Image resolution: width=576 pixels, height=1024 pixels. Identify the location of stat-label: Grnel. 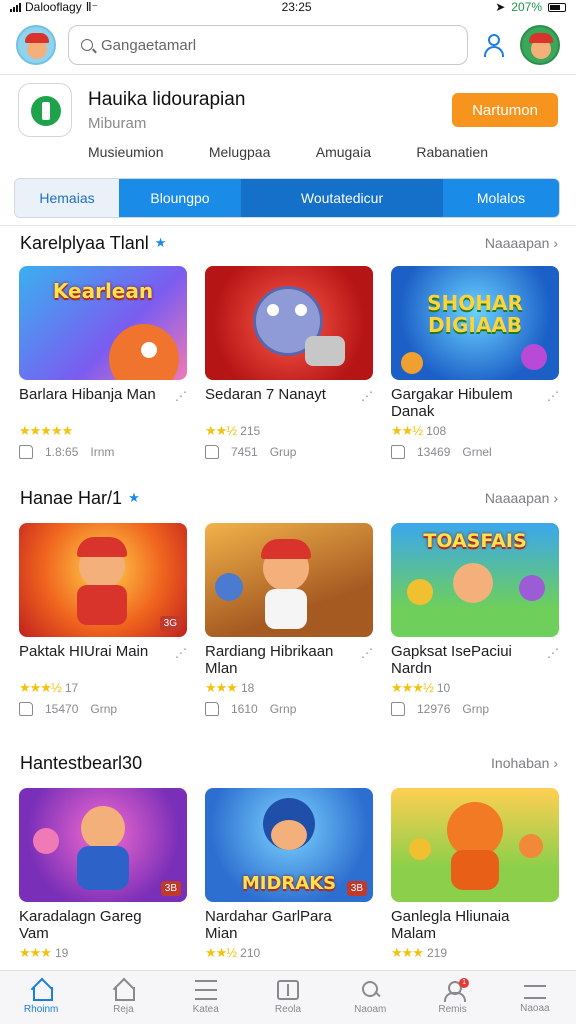
(477, 452).